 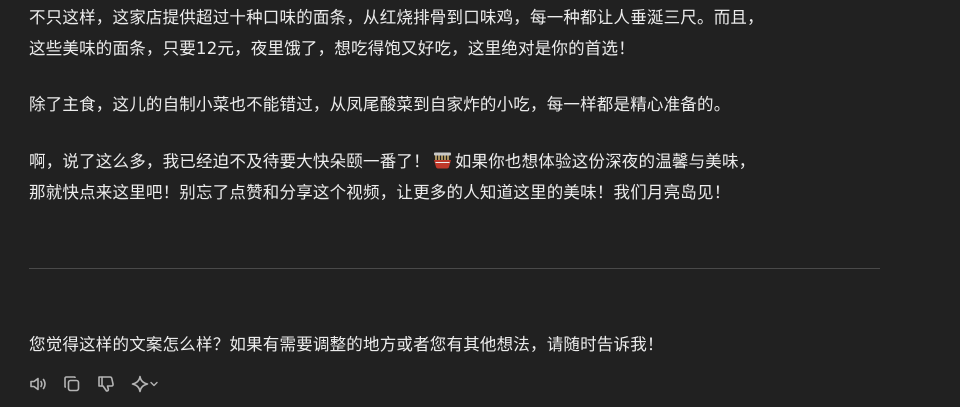 What do you see at coordinates (442, 160) in the screenshot?
I see `noodle-bowl-icon` at bounding box center [442, 160].